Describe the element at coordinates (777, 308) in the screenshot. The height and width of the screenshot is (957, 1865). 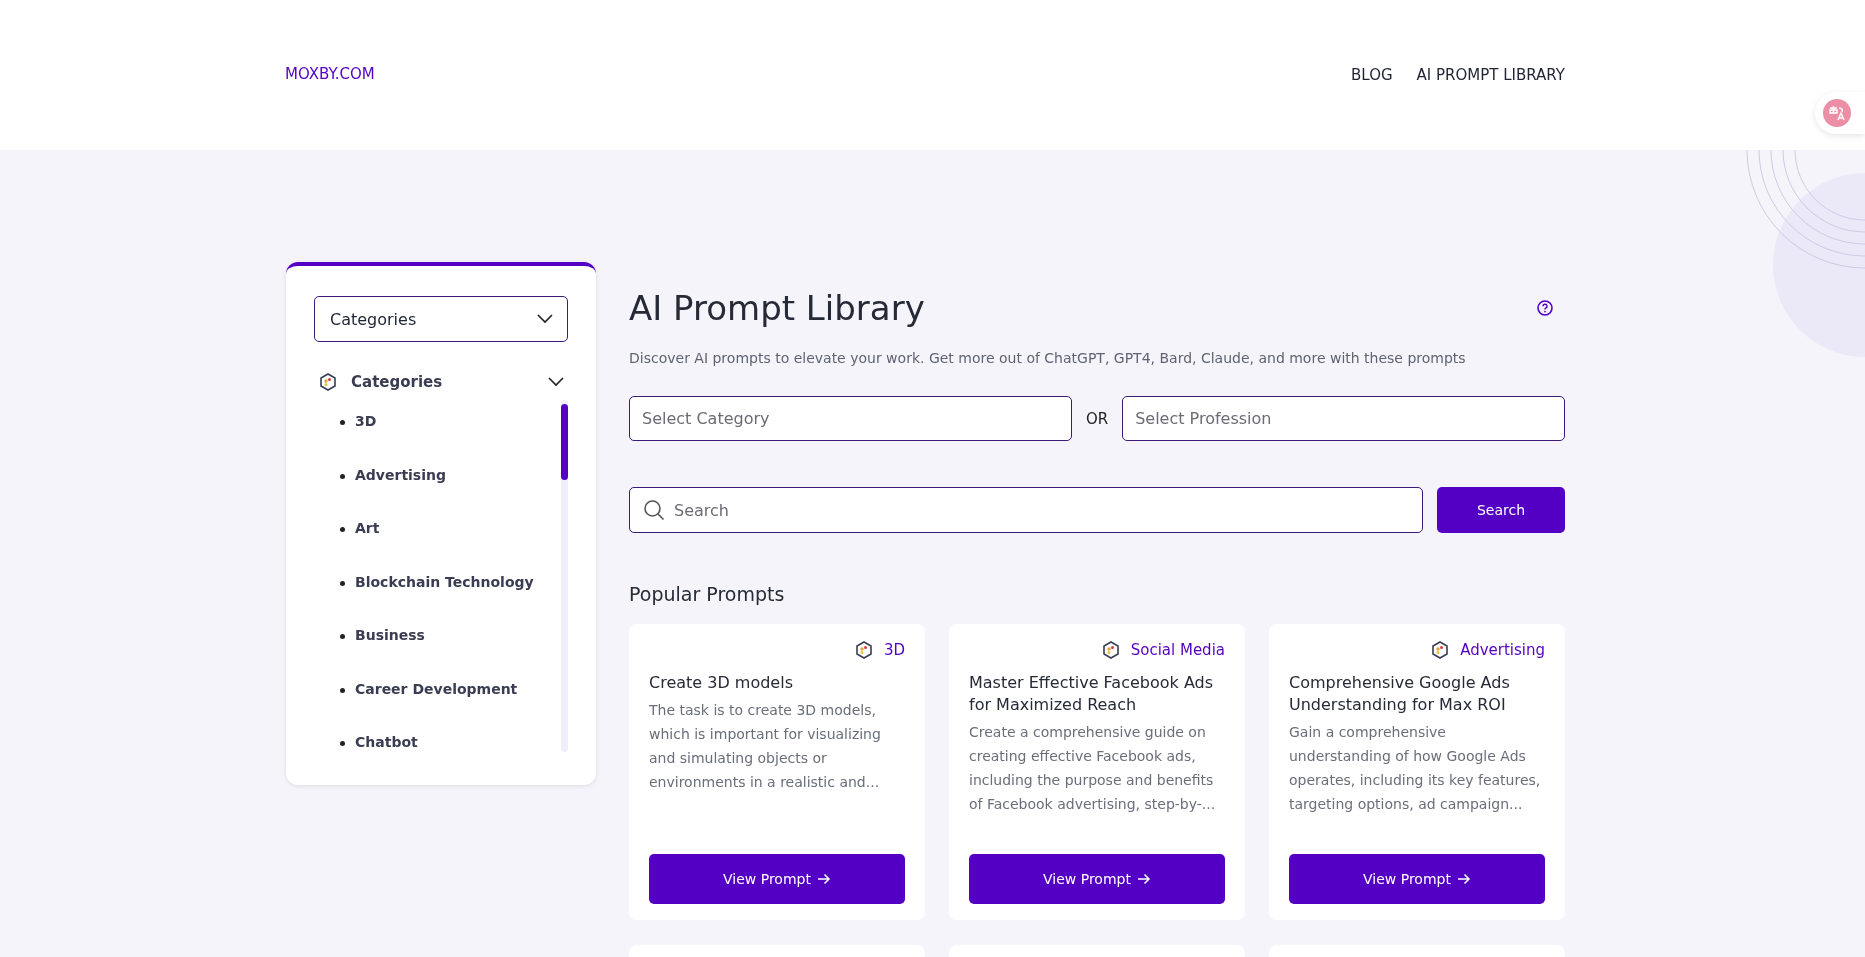
I see `page-title: AI Prompt Library` at that location.